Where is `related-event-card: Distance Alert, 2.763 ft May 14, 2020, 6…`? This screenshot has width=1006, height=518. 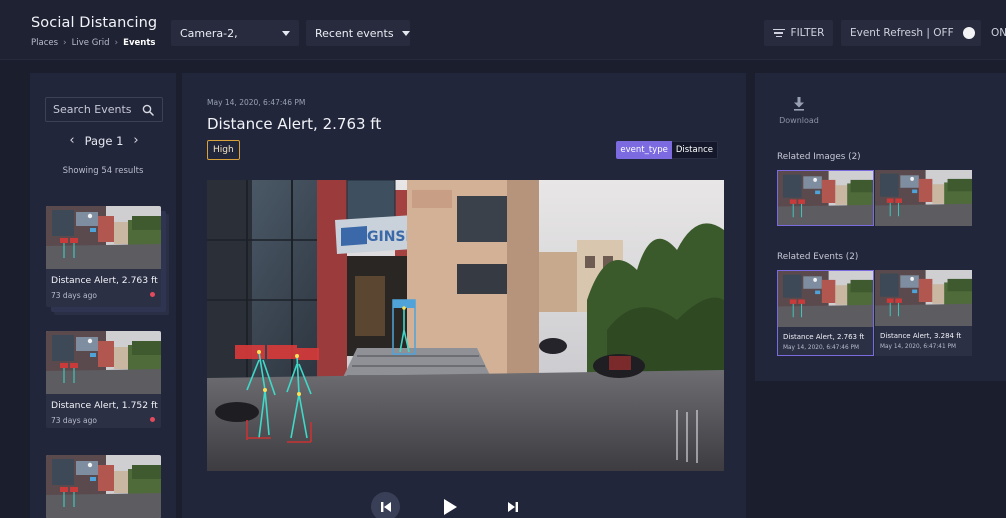 related-event-card: Distance Alert, 2.763 ft May 14, 2020, 6… is located at coordinates (825, 313).